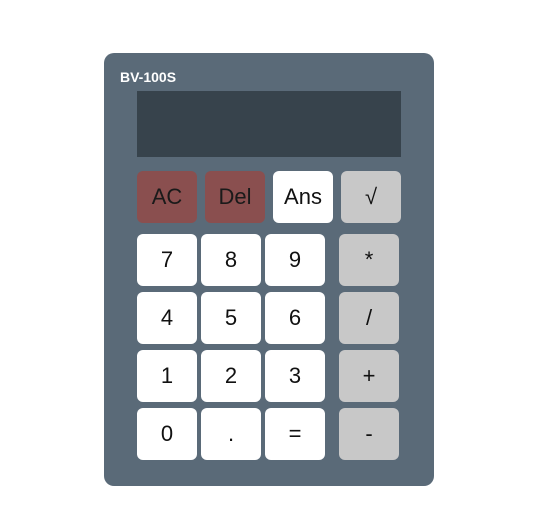  I want to click on model-label: BV-100S, so click(148, 77).